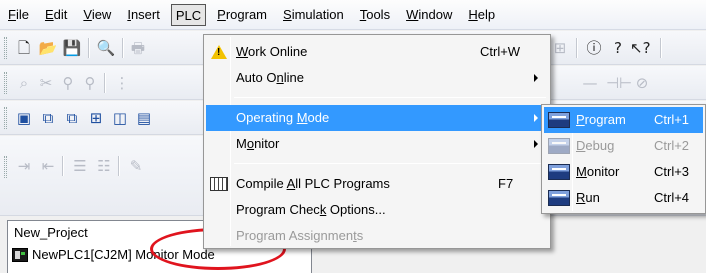 This screenshot has height=273, width=706. Describe the element at coordinates (96, 118) in the screenshot. I see `view-c-icon: ⊞` at that location.